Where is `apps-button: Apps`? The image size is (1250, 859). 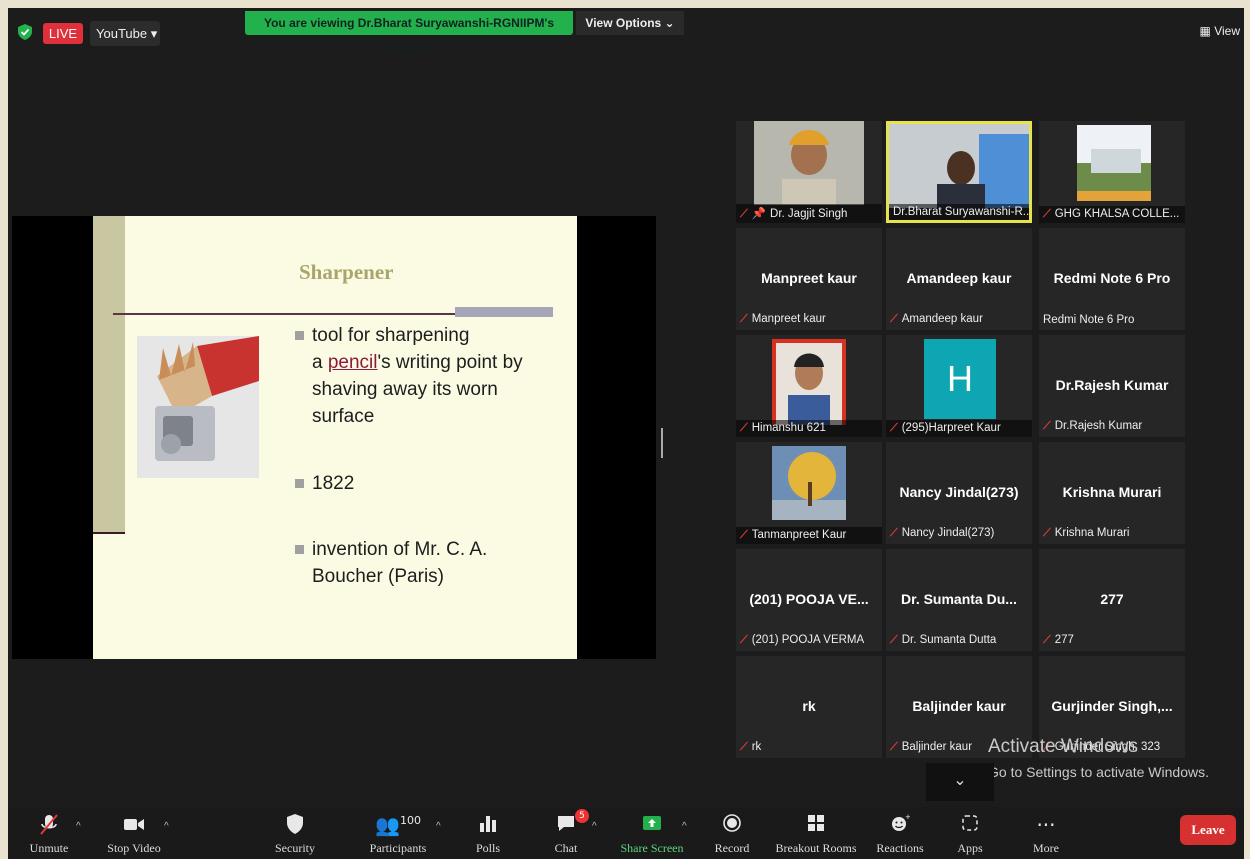 apps-button: Apps is located at coordinates (970, 834).